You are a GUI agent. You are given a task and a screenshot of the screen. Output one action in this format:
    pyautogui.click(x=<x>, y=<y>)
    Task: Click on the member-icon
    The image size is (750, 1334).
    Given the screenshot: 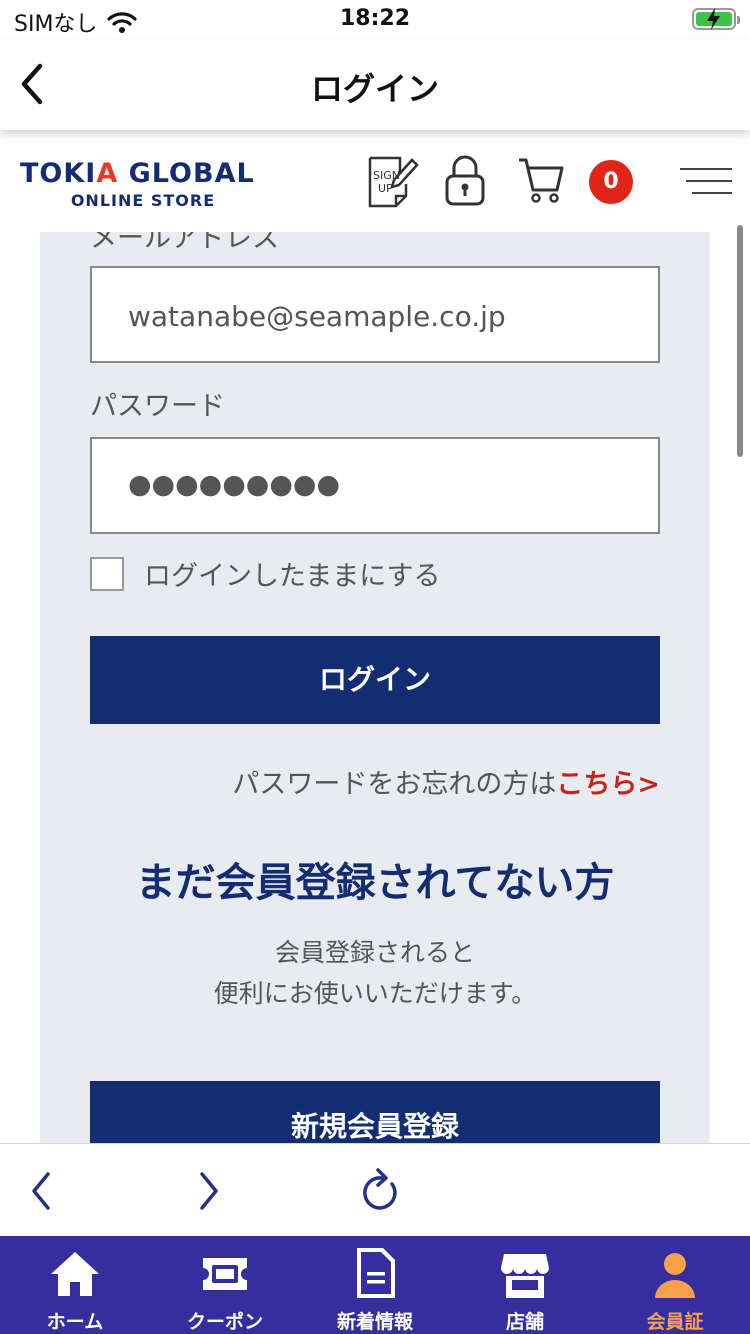 What is the action you would take?
    pyautogui.click(x=675, y=1275)
    